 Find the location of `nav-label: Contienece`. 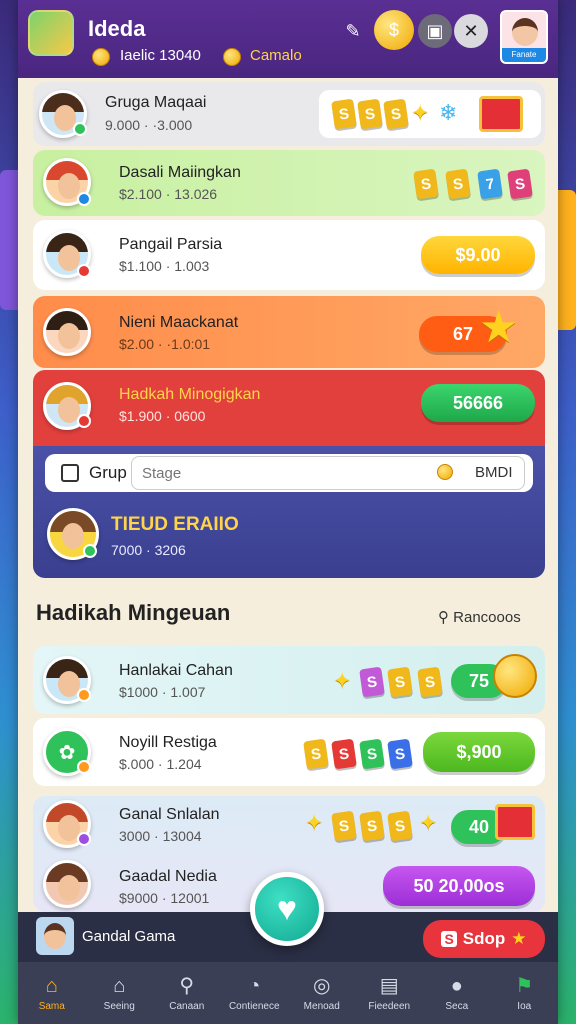

nav-label: Contienece is located at coordinates (254, 1006).